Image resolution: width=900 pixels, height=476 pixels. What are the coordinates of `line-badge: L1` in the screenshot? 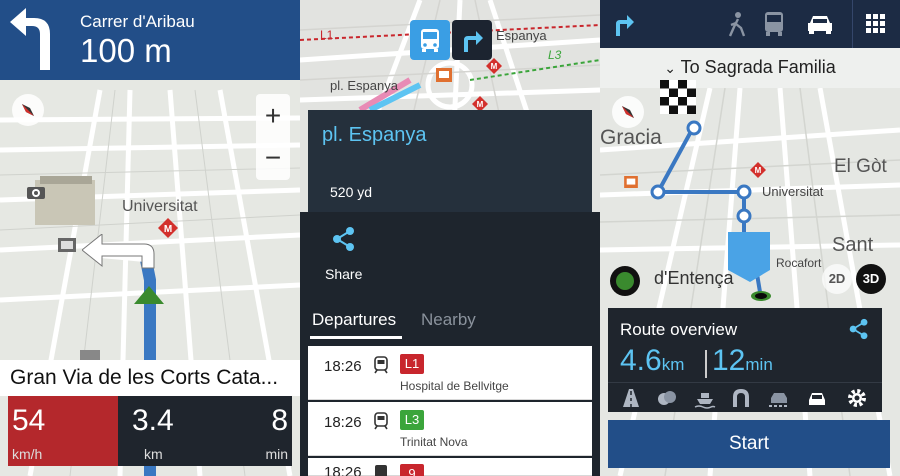 It's located at (412, 364).